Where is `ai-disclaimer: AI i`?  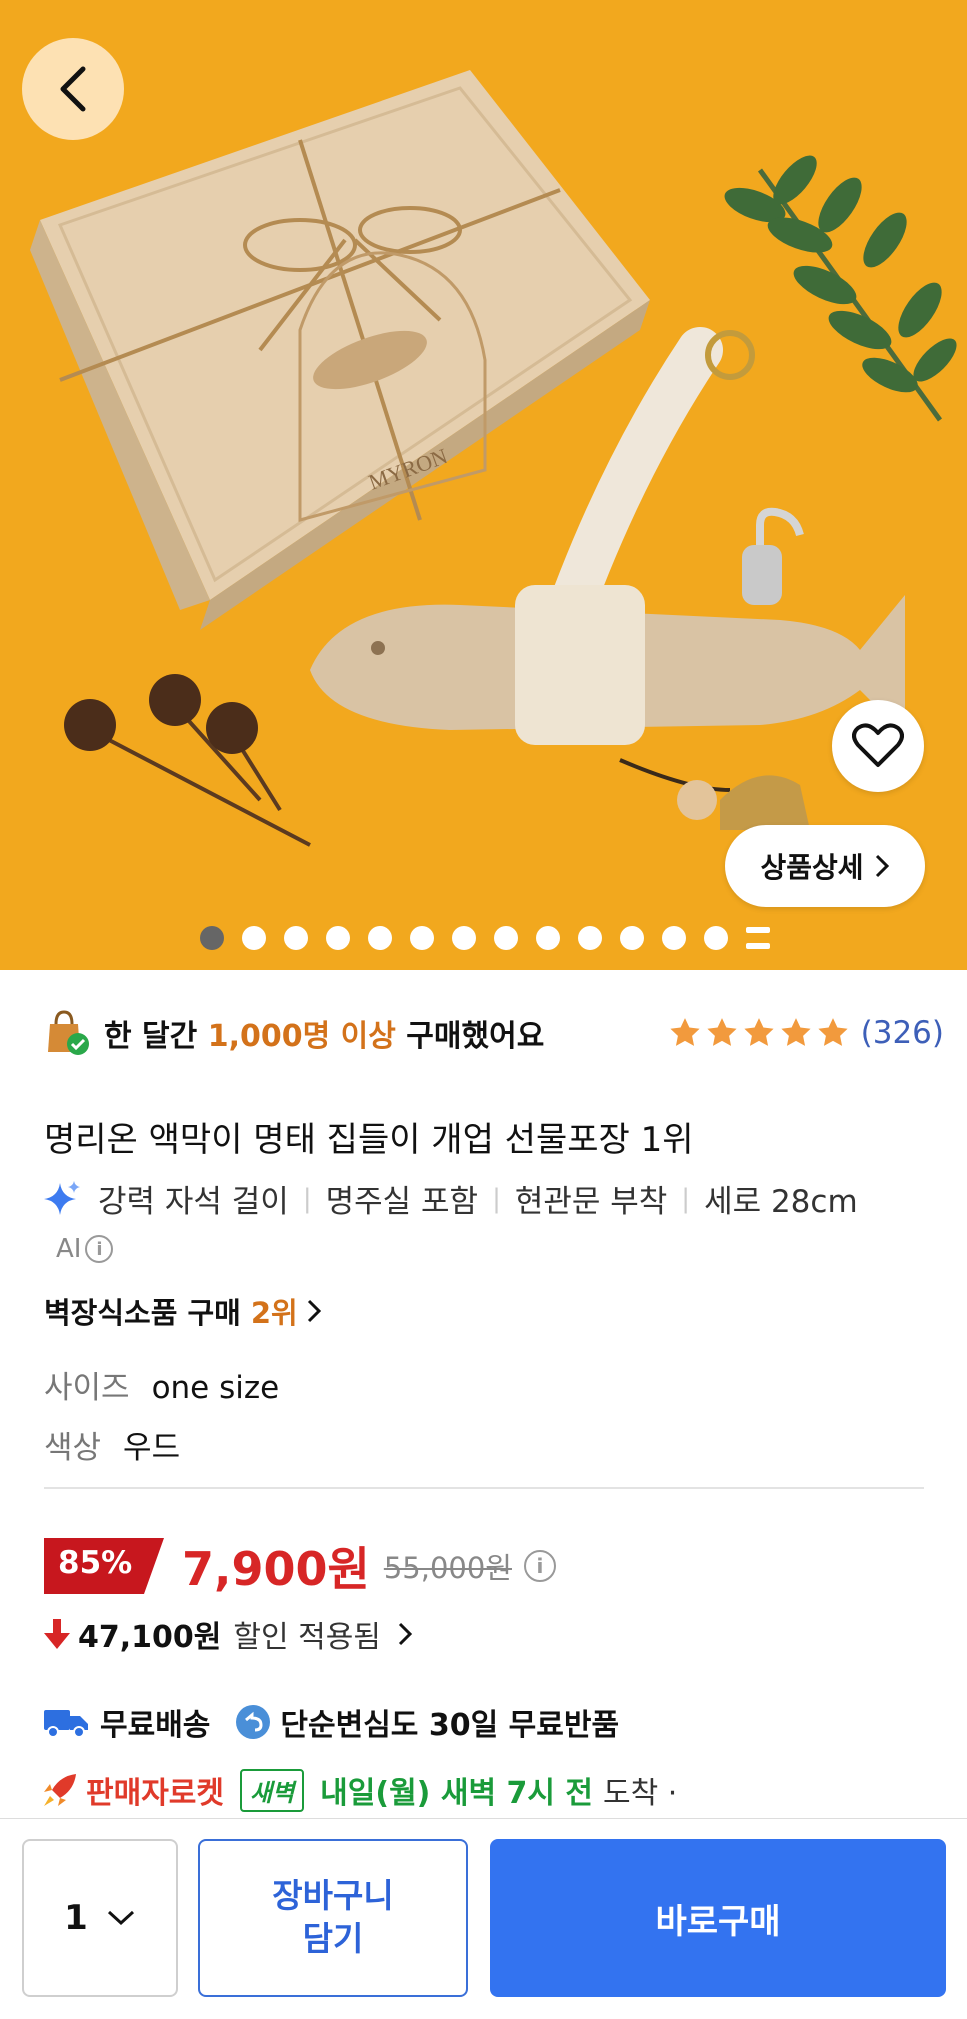
ai-disclaimer: AI i is located at coordinates (85, 1249).